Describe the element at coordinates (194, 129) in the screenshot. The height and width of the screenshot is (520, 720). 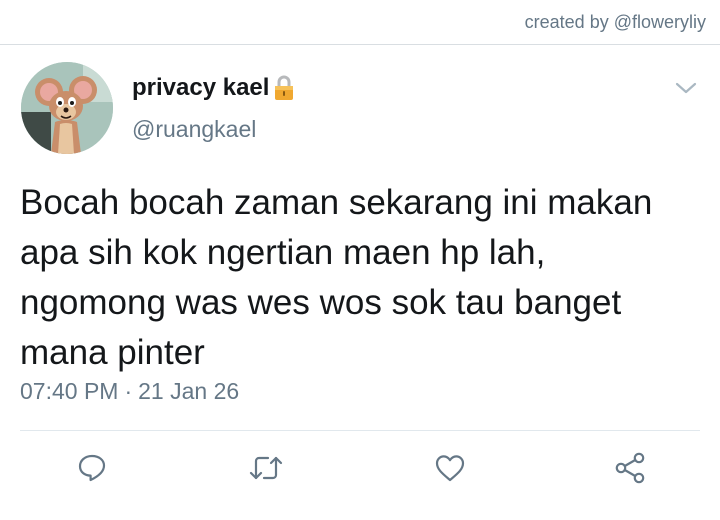
I see `user-handle: @ruangkael` at that location.